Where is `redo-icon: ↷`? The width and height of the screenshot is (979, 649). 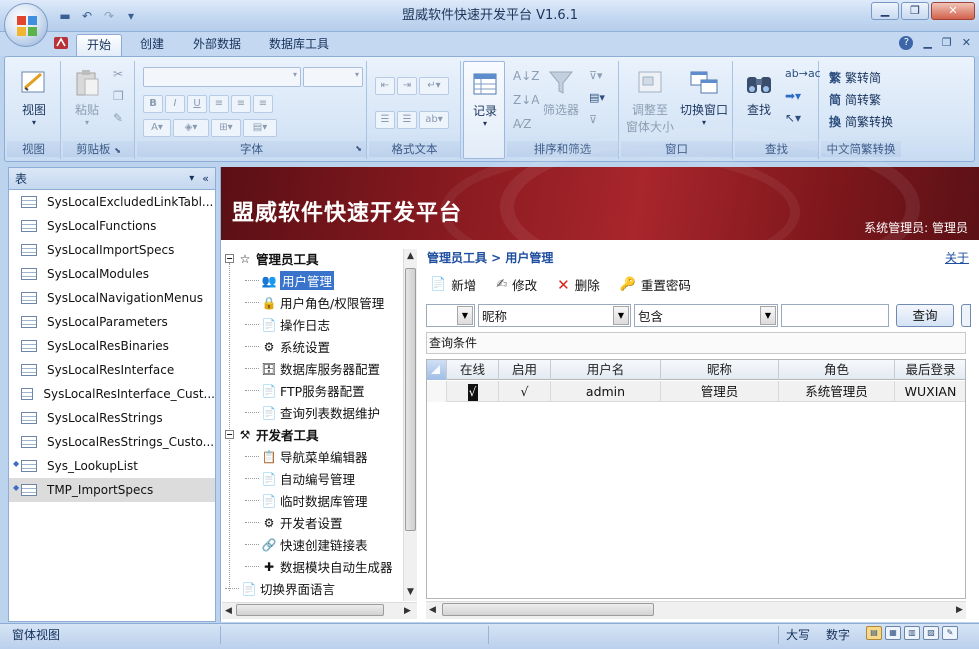
redo-icon: ↷ is located at coordinates (109, 16).